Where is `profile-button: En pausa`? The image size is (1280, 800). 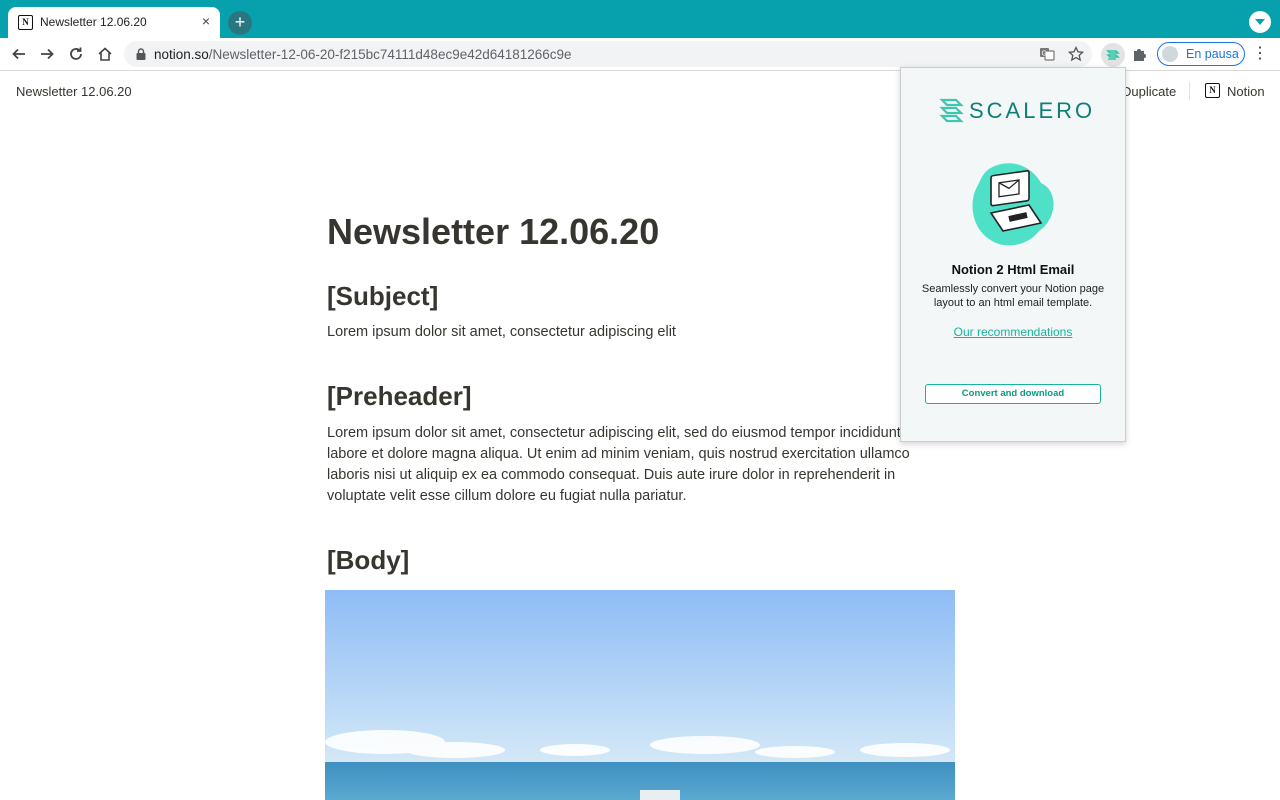 profile-button: En pausa is located at coordinates (1201, 54).